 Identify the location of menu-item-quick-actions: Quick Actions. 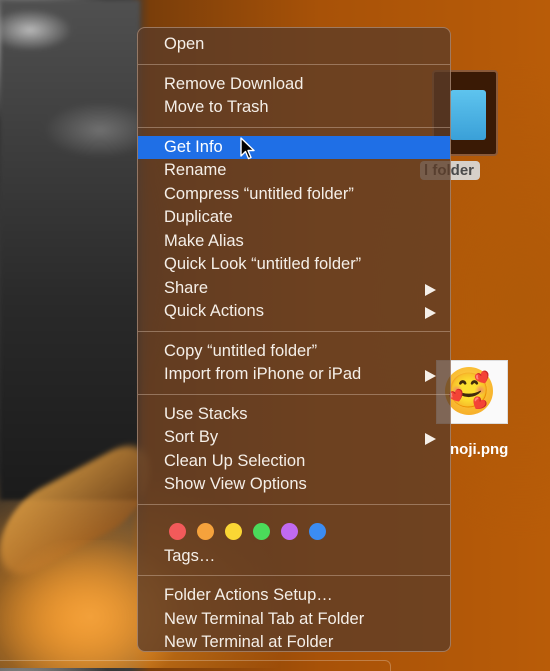
(294, 312).